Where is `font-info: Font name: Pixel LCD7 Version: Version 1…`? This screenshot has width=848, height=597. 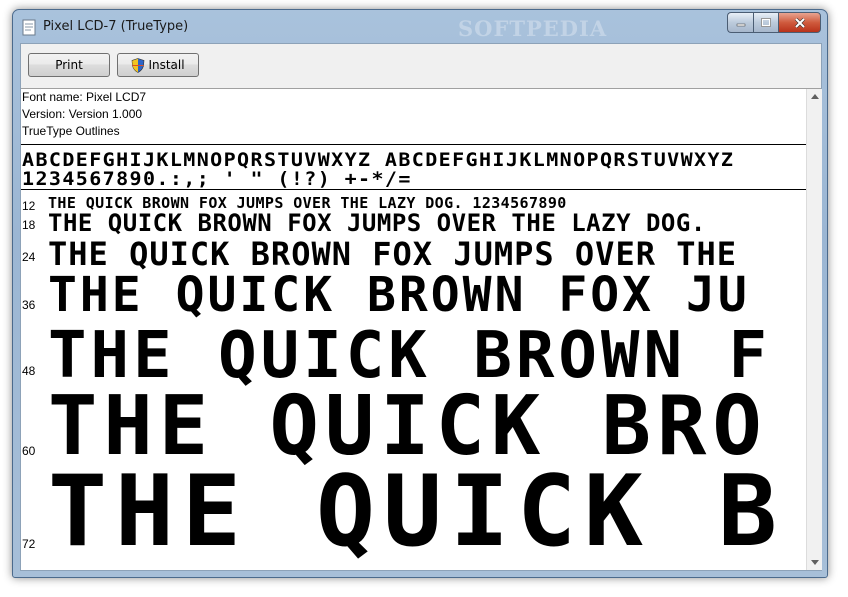
font-info: Font name: Pixel LCD7 Version: Version 1… is located at coordinates (83, 114).